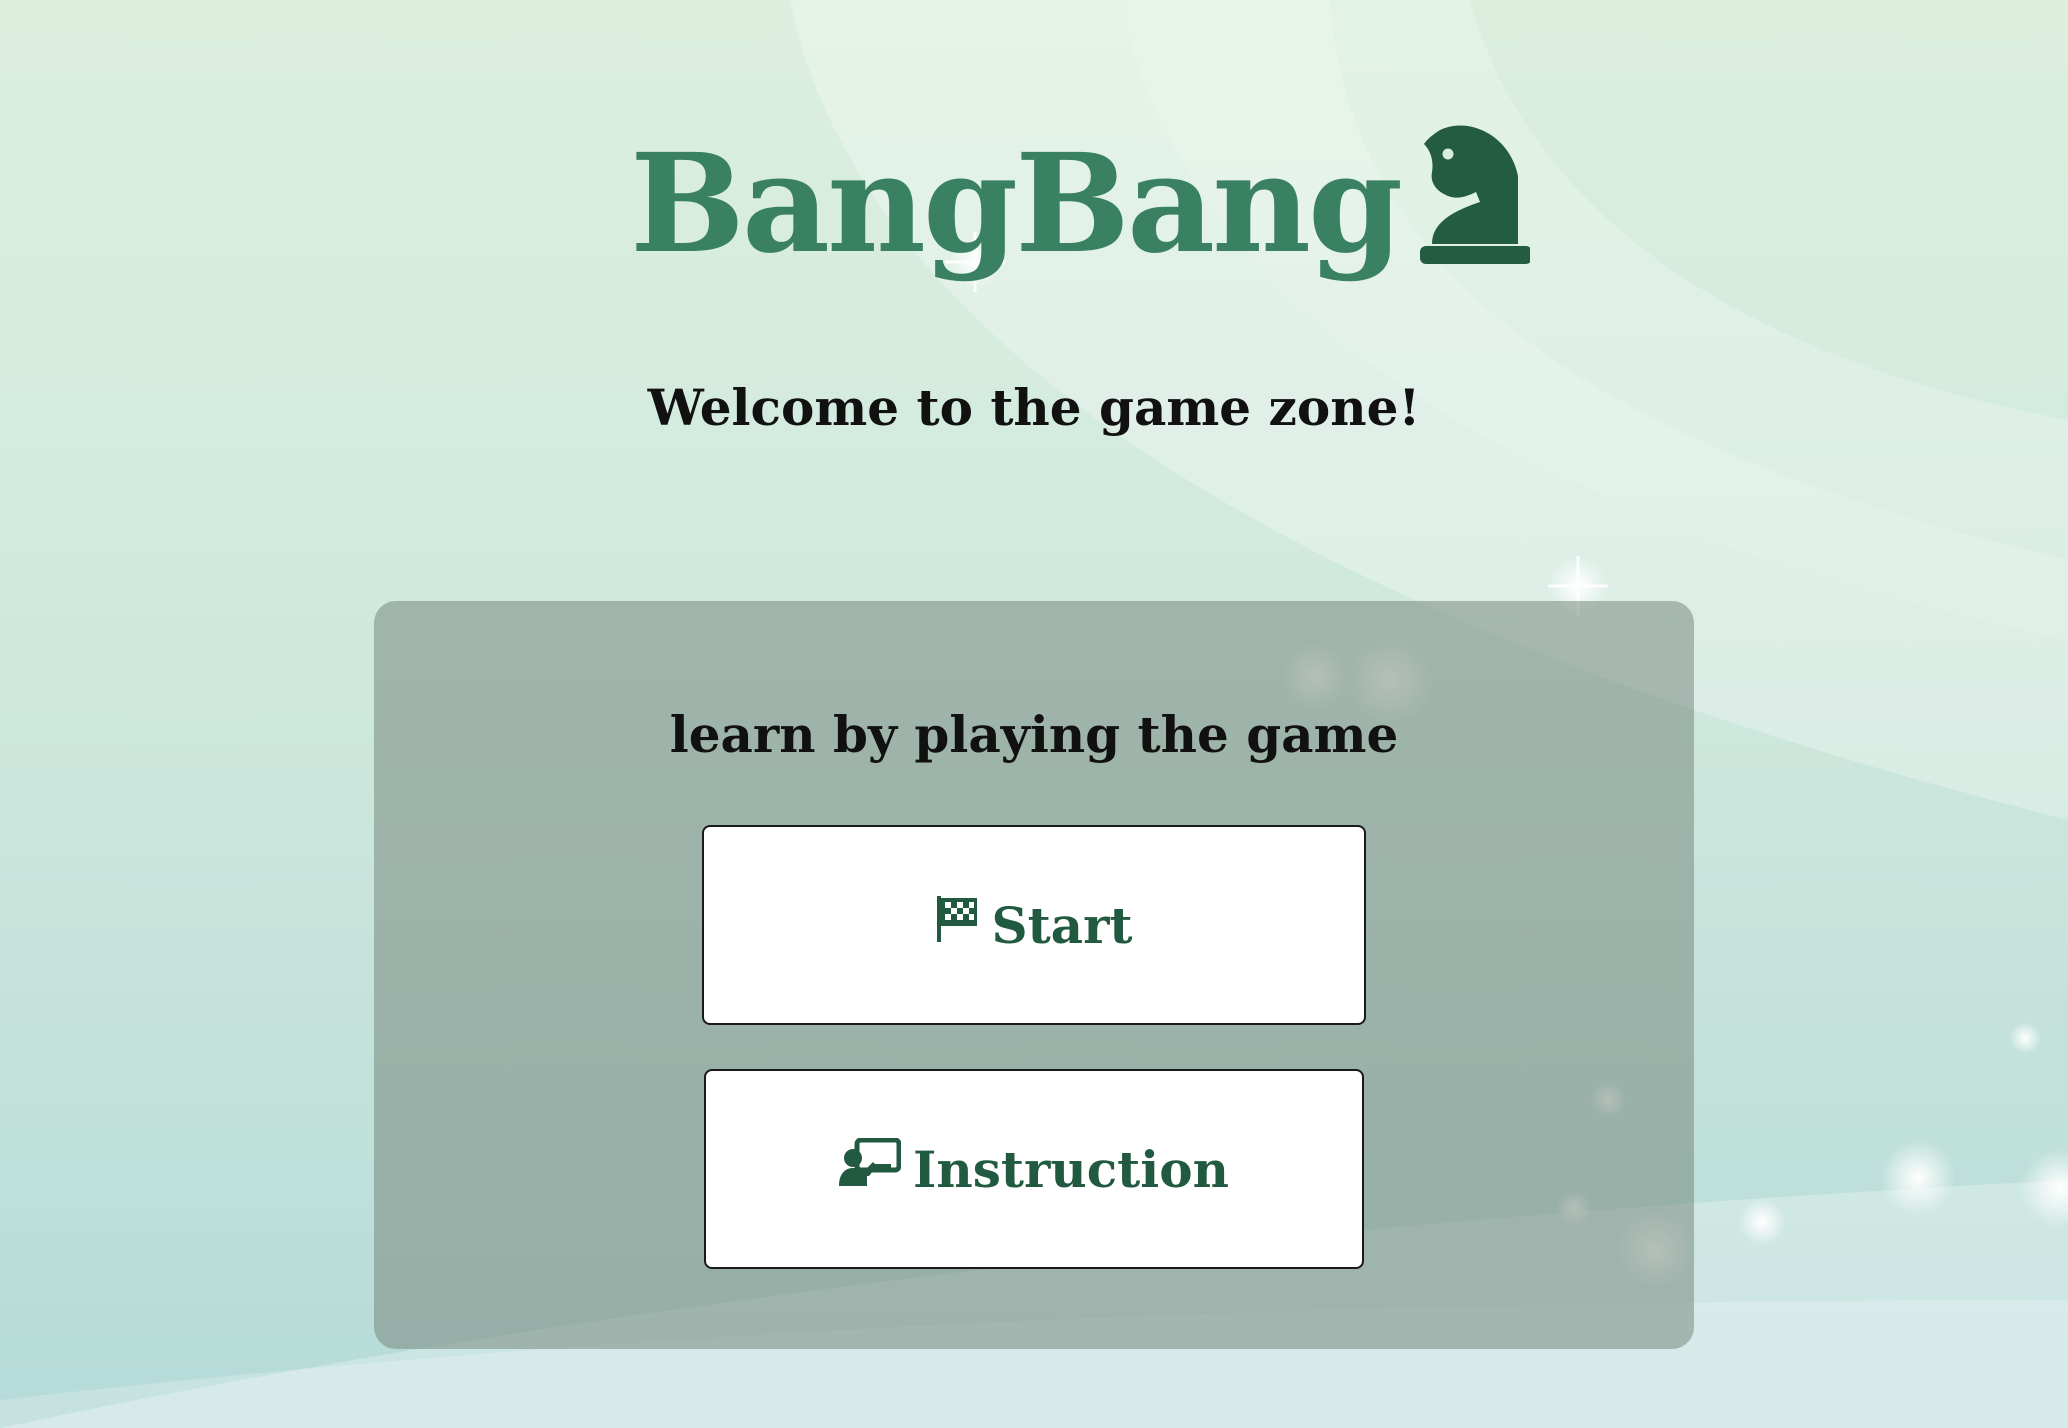 The height and width of the screenshot is (1428, 2068). I want to click on instruction-button-label: Instruction, so click(1071, 1169).